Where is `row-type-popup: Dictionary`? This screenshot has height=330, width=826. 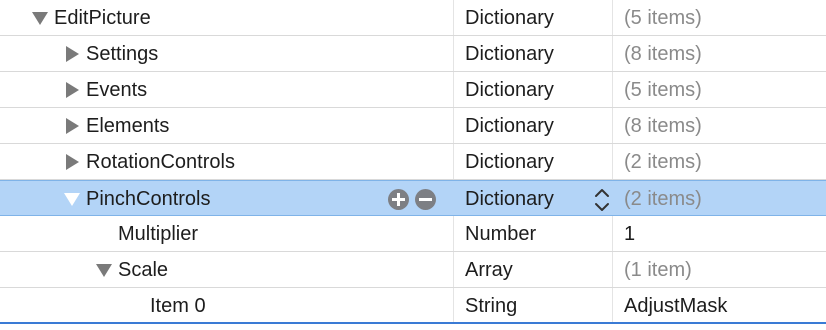 row-type-popup: Dictionary is located at coordinates (509, 199).